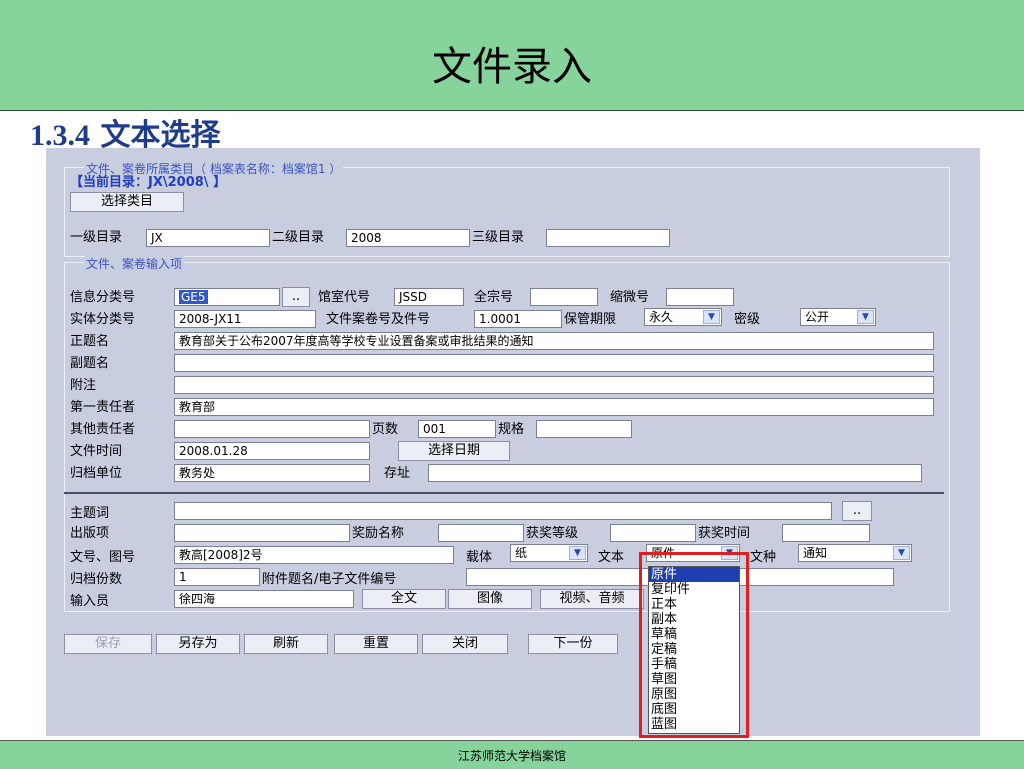 Image resolution: width=1024 pixels, height=769 pixels. What do you see at coordinates (378, 533) in the screenshot?
I see `award-name-label: 奖励名称` at bounding box center [378, 533].